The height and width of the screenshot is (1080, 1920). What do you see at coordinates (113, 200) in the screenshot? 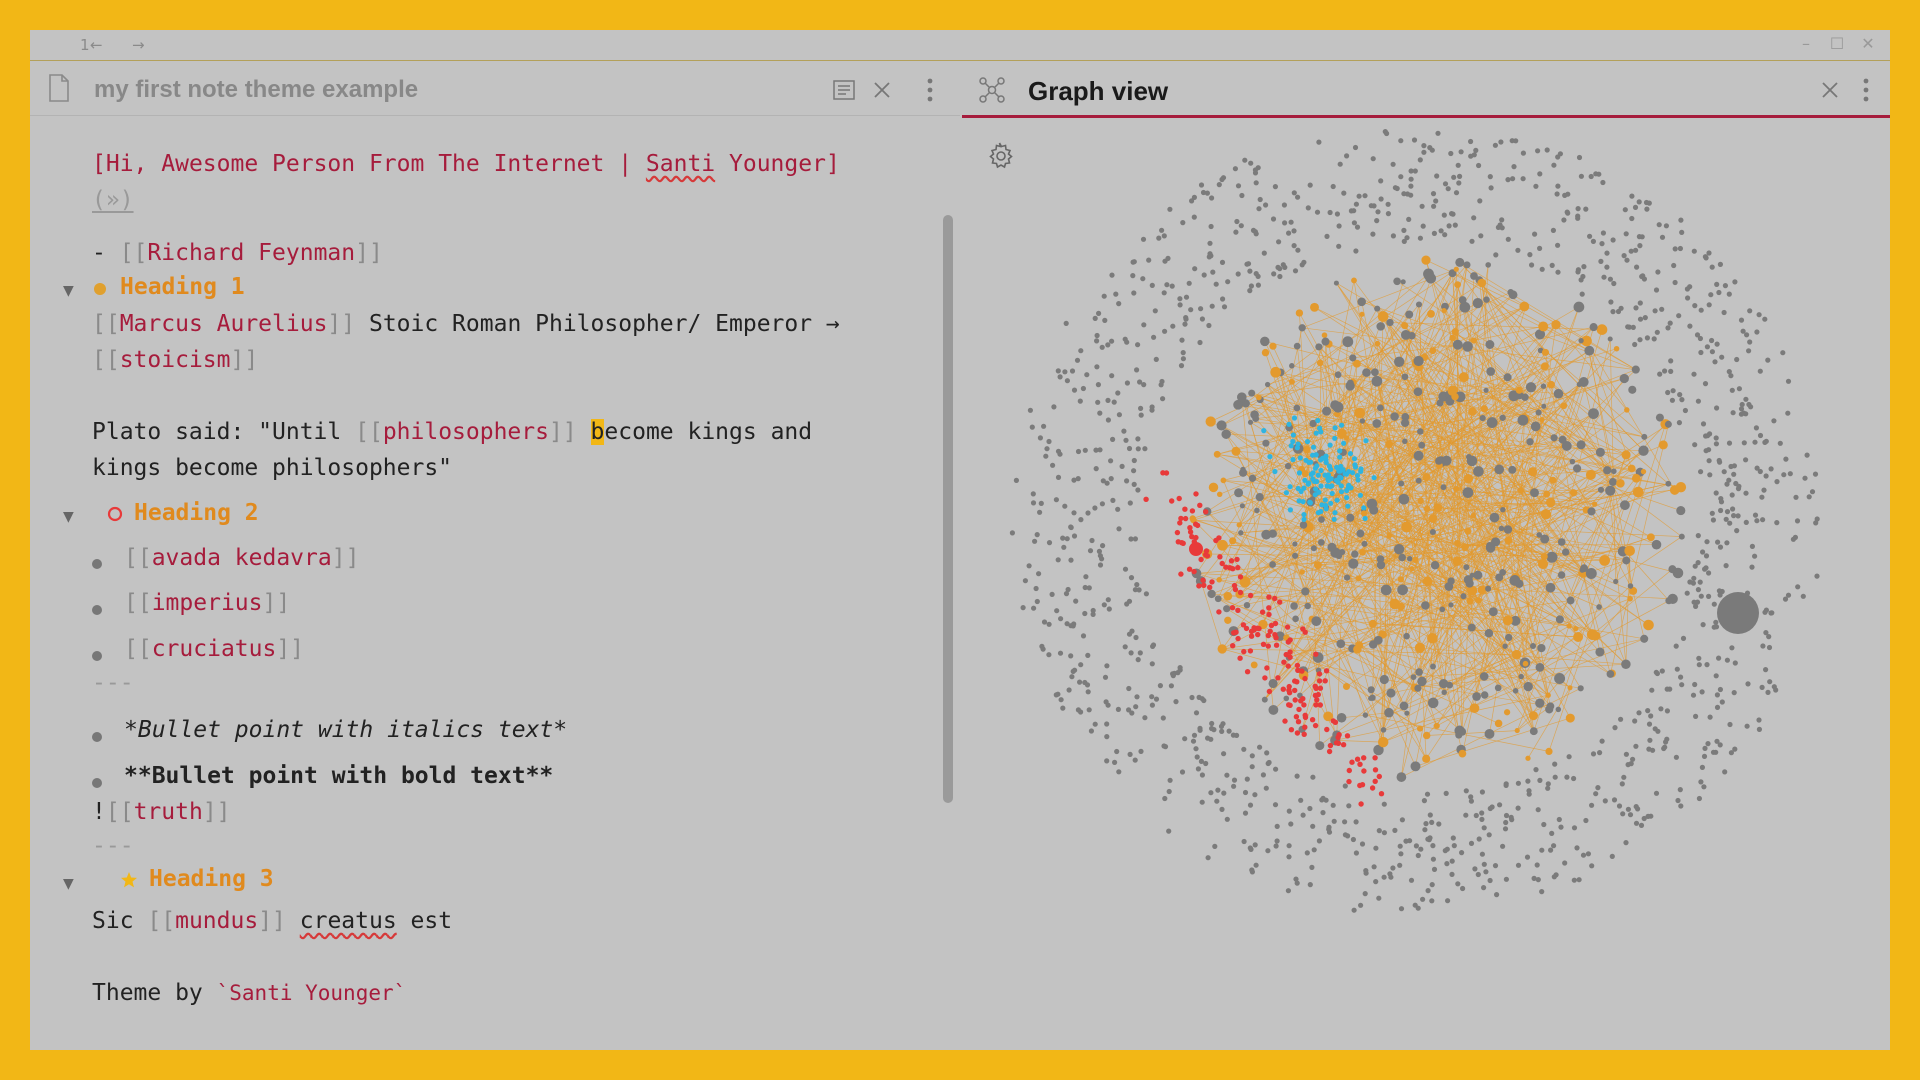
I see `external-link-arrow: (»)` at bounding box center [113, 200].